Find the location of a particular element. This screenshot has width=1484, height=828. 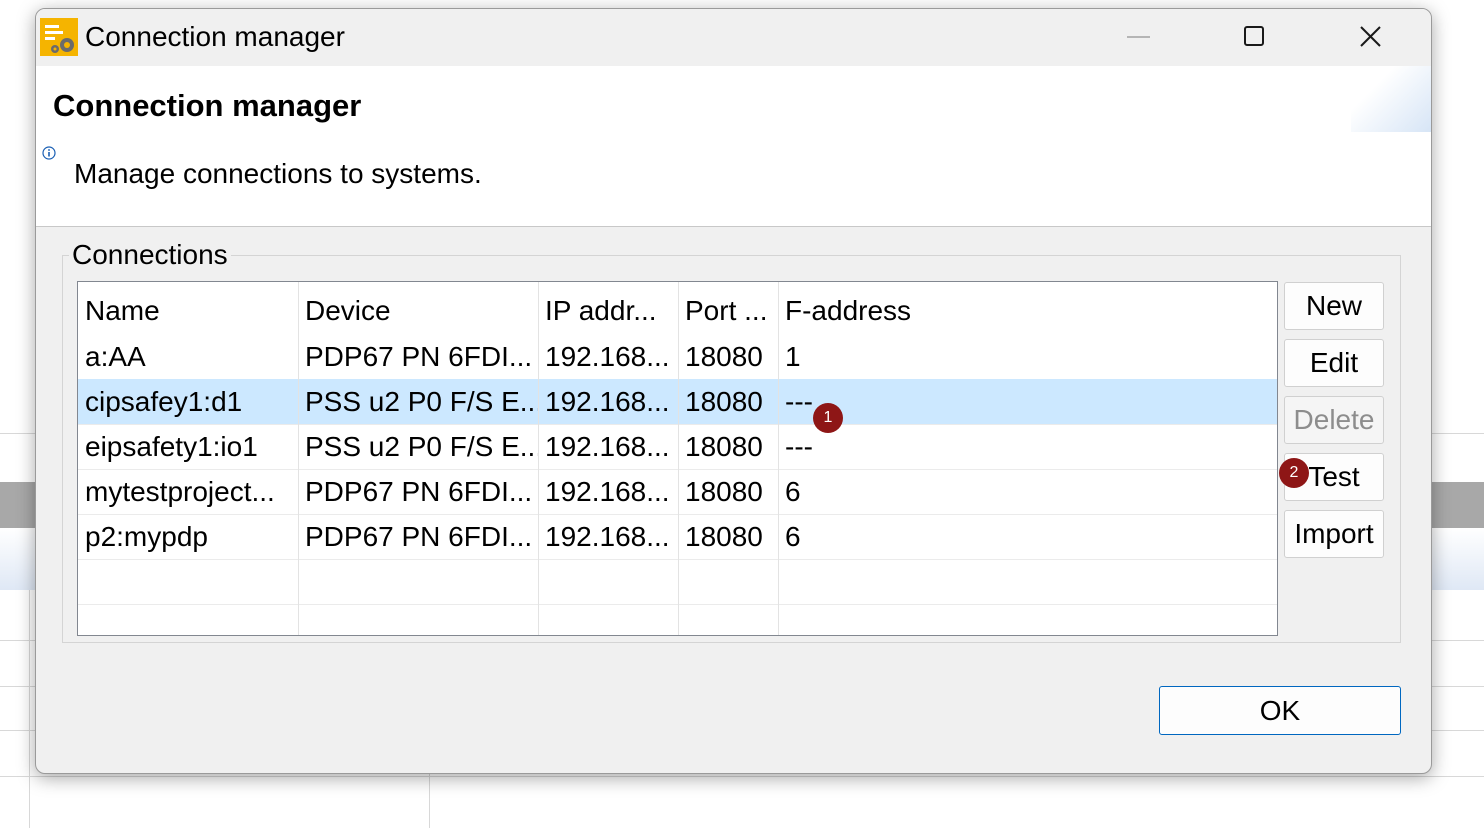

delete-button: Delete is located at coordinates (1334, 420).